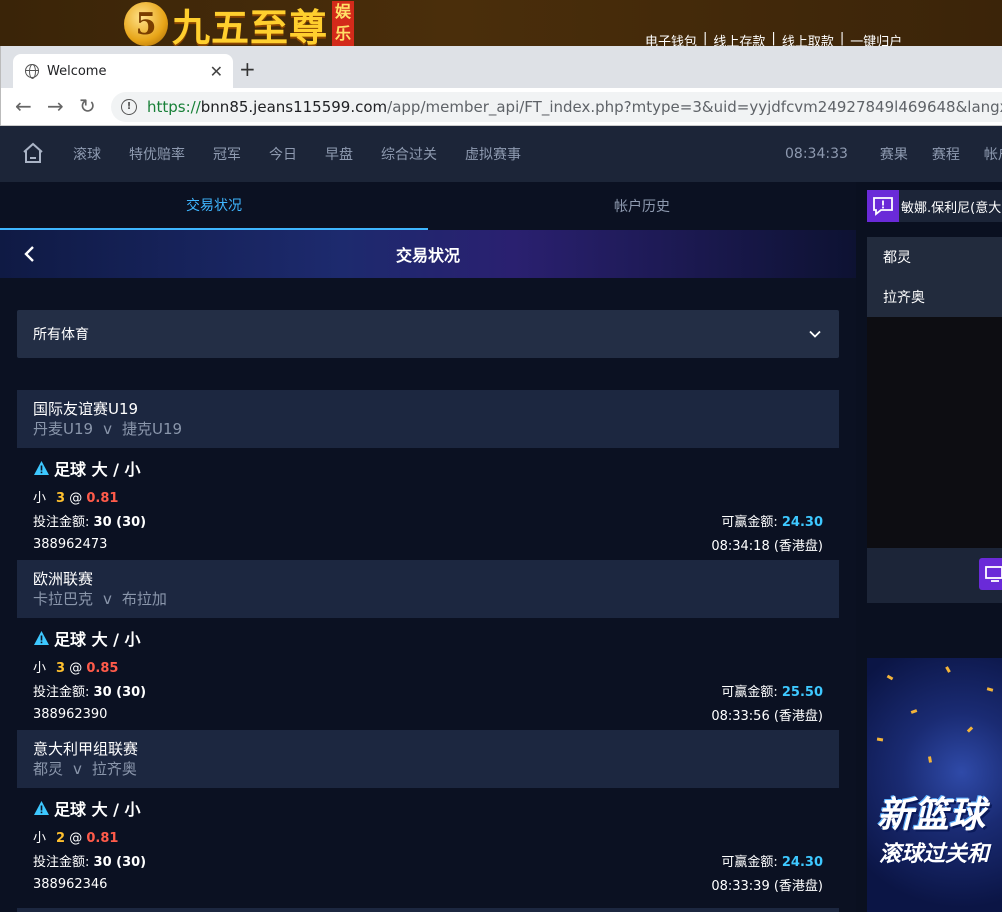  I want to click on win: 可赢金额: 25.50, so click(772, 690).